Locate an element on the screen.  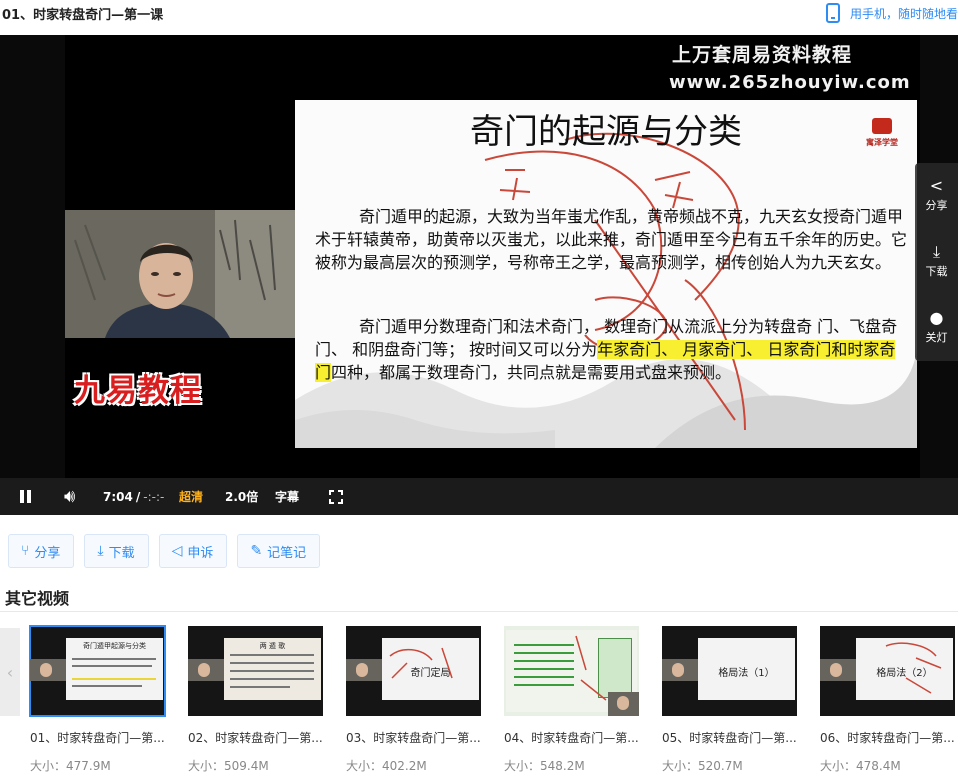
thumbnail-slide: 奇门定局 is located at coordinates (430, 669).